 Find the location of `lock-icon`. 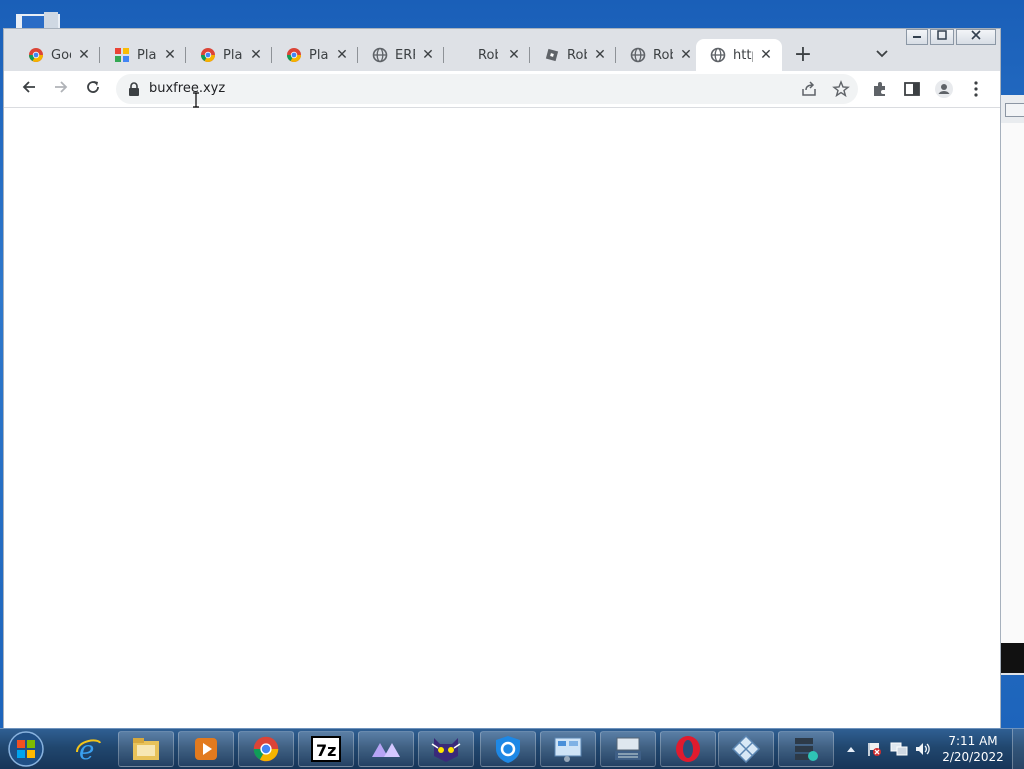

lock-icon is located at coordinates (134, 89).